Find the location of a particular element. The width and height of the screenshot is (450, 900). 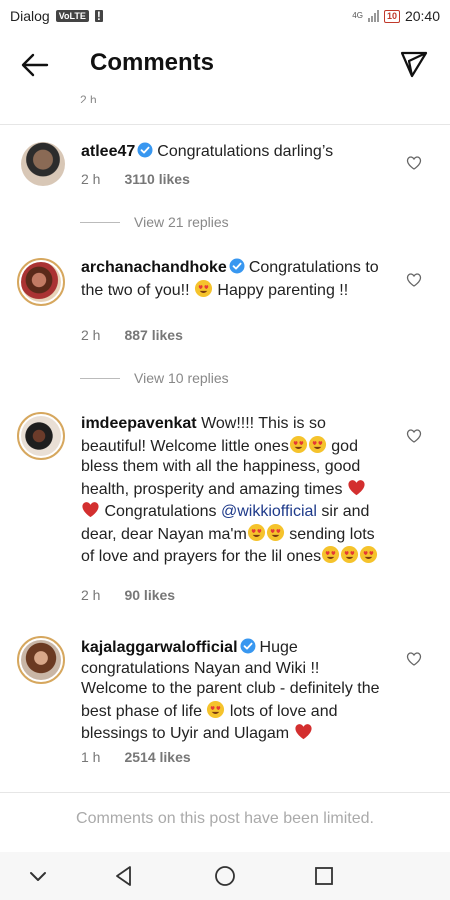

comment-likes: 3110 likes is located at coordinates (156, 179).